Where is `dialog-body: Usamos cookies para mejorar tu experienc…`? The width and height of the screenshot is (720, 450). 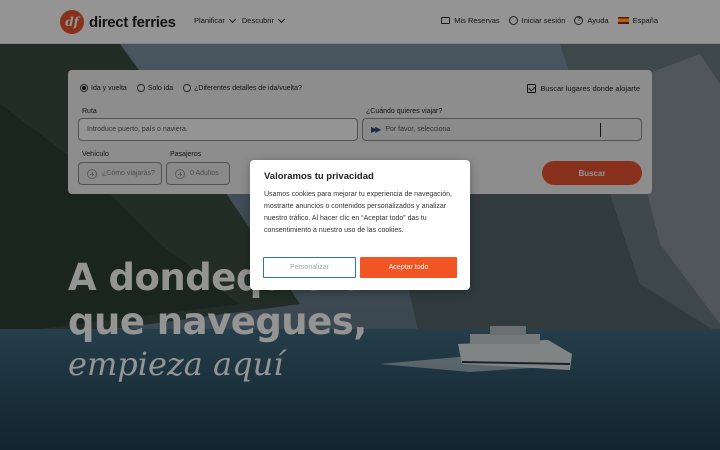 dialog-body: Usamos cookies para mejorar tu experienc… is located at coordinates (358, 212).